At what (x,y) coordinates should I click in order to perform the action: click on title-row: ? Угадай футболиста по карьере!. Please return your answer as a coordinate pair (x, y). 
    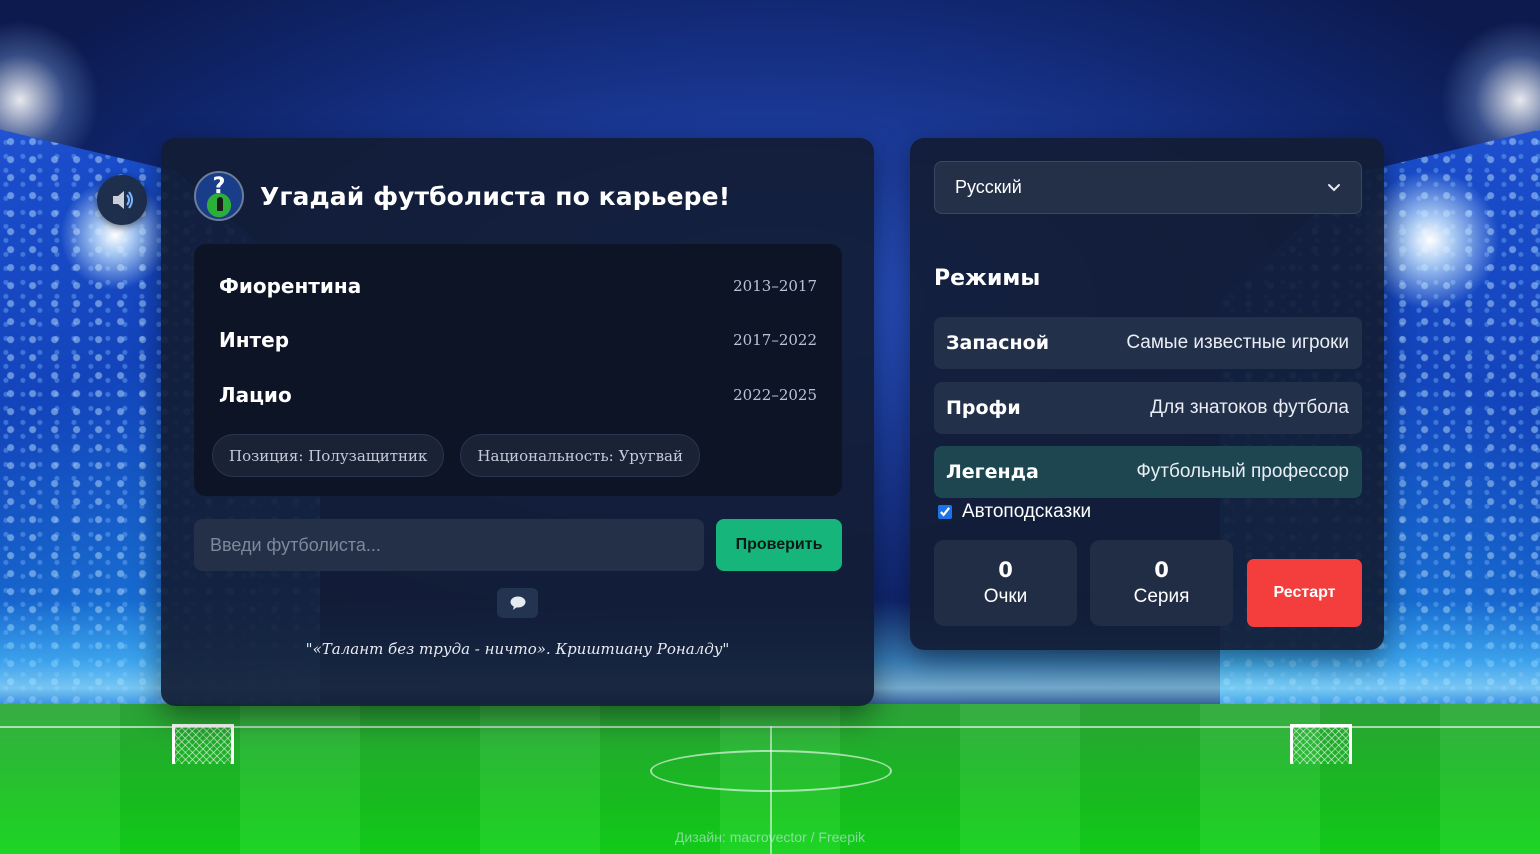
    Looking at the image, I should click on (462, 196).